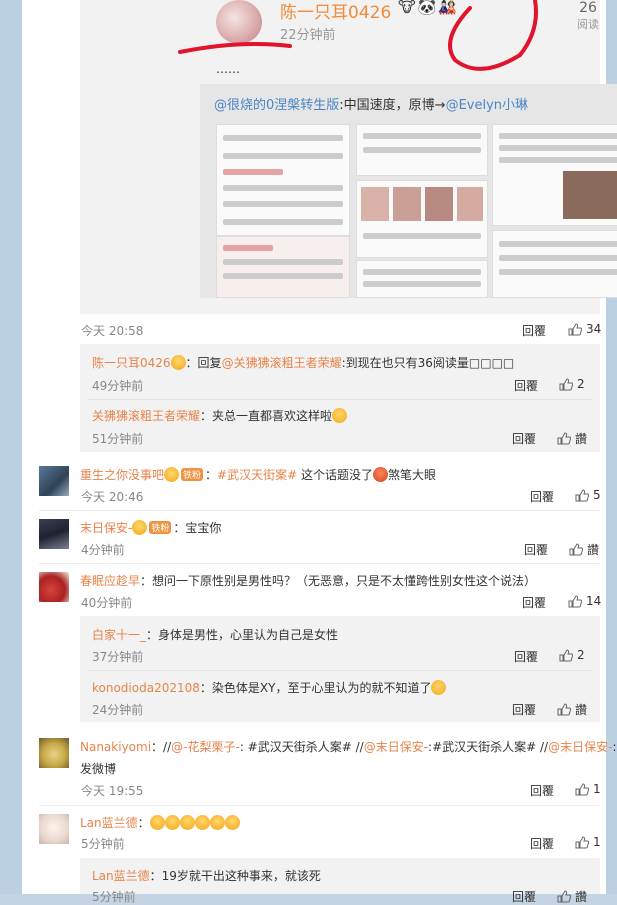 This screenshot has width=617, height=905. Describe the element at coordinates (257, 475) in the screenshot. I see `comment-c3-topic: #武汉天街案#` at that location.